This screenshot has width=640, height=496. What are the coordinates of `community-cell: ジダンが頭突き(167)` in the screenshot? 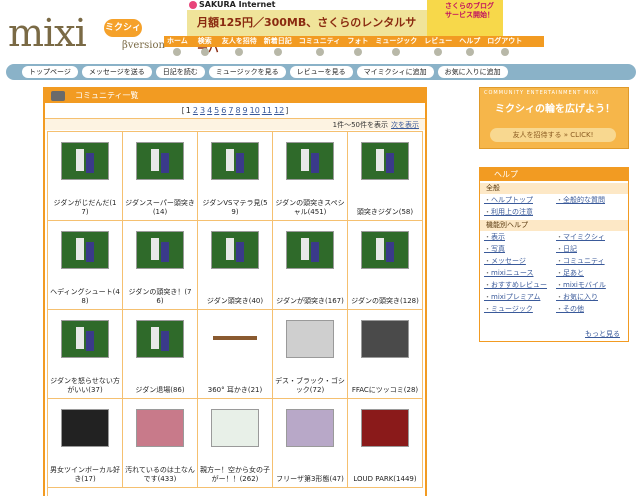 It's located at (310, 265).